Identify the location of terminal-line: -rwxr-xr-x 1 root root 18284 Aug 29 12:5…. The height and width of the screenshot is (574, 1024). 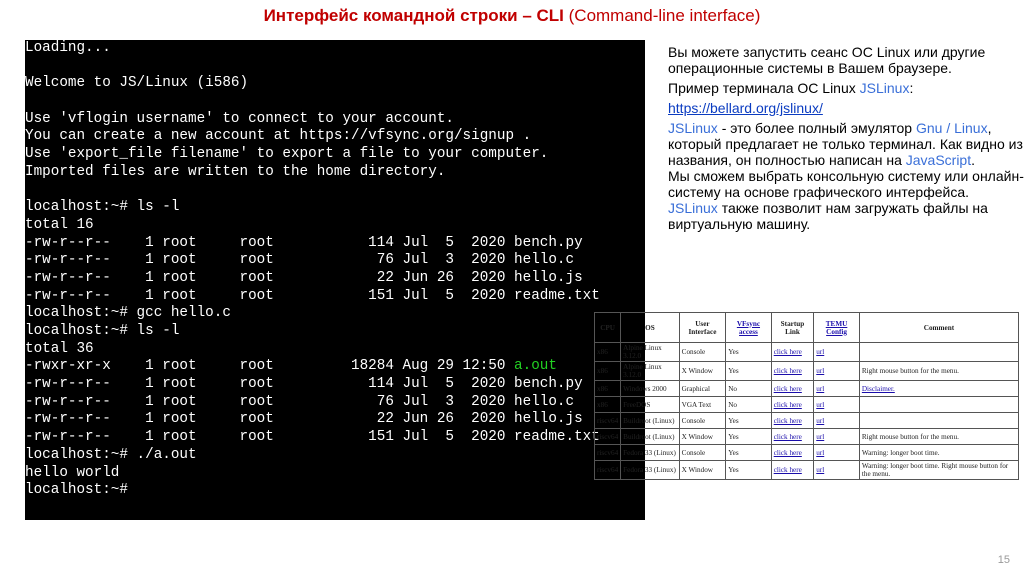
(291, 366).